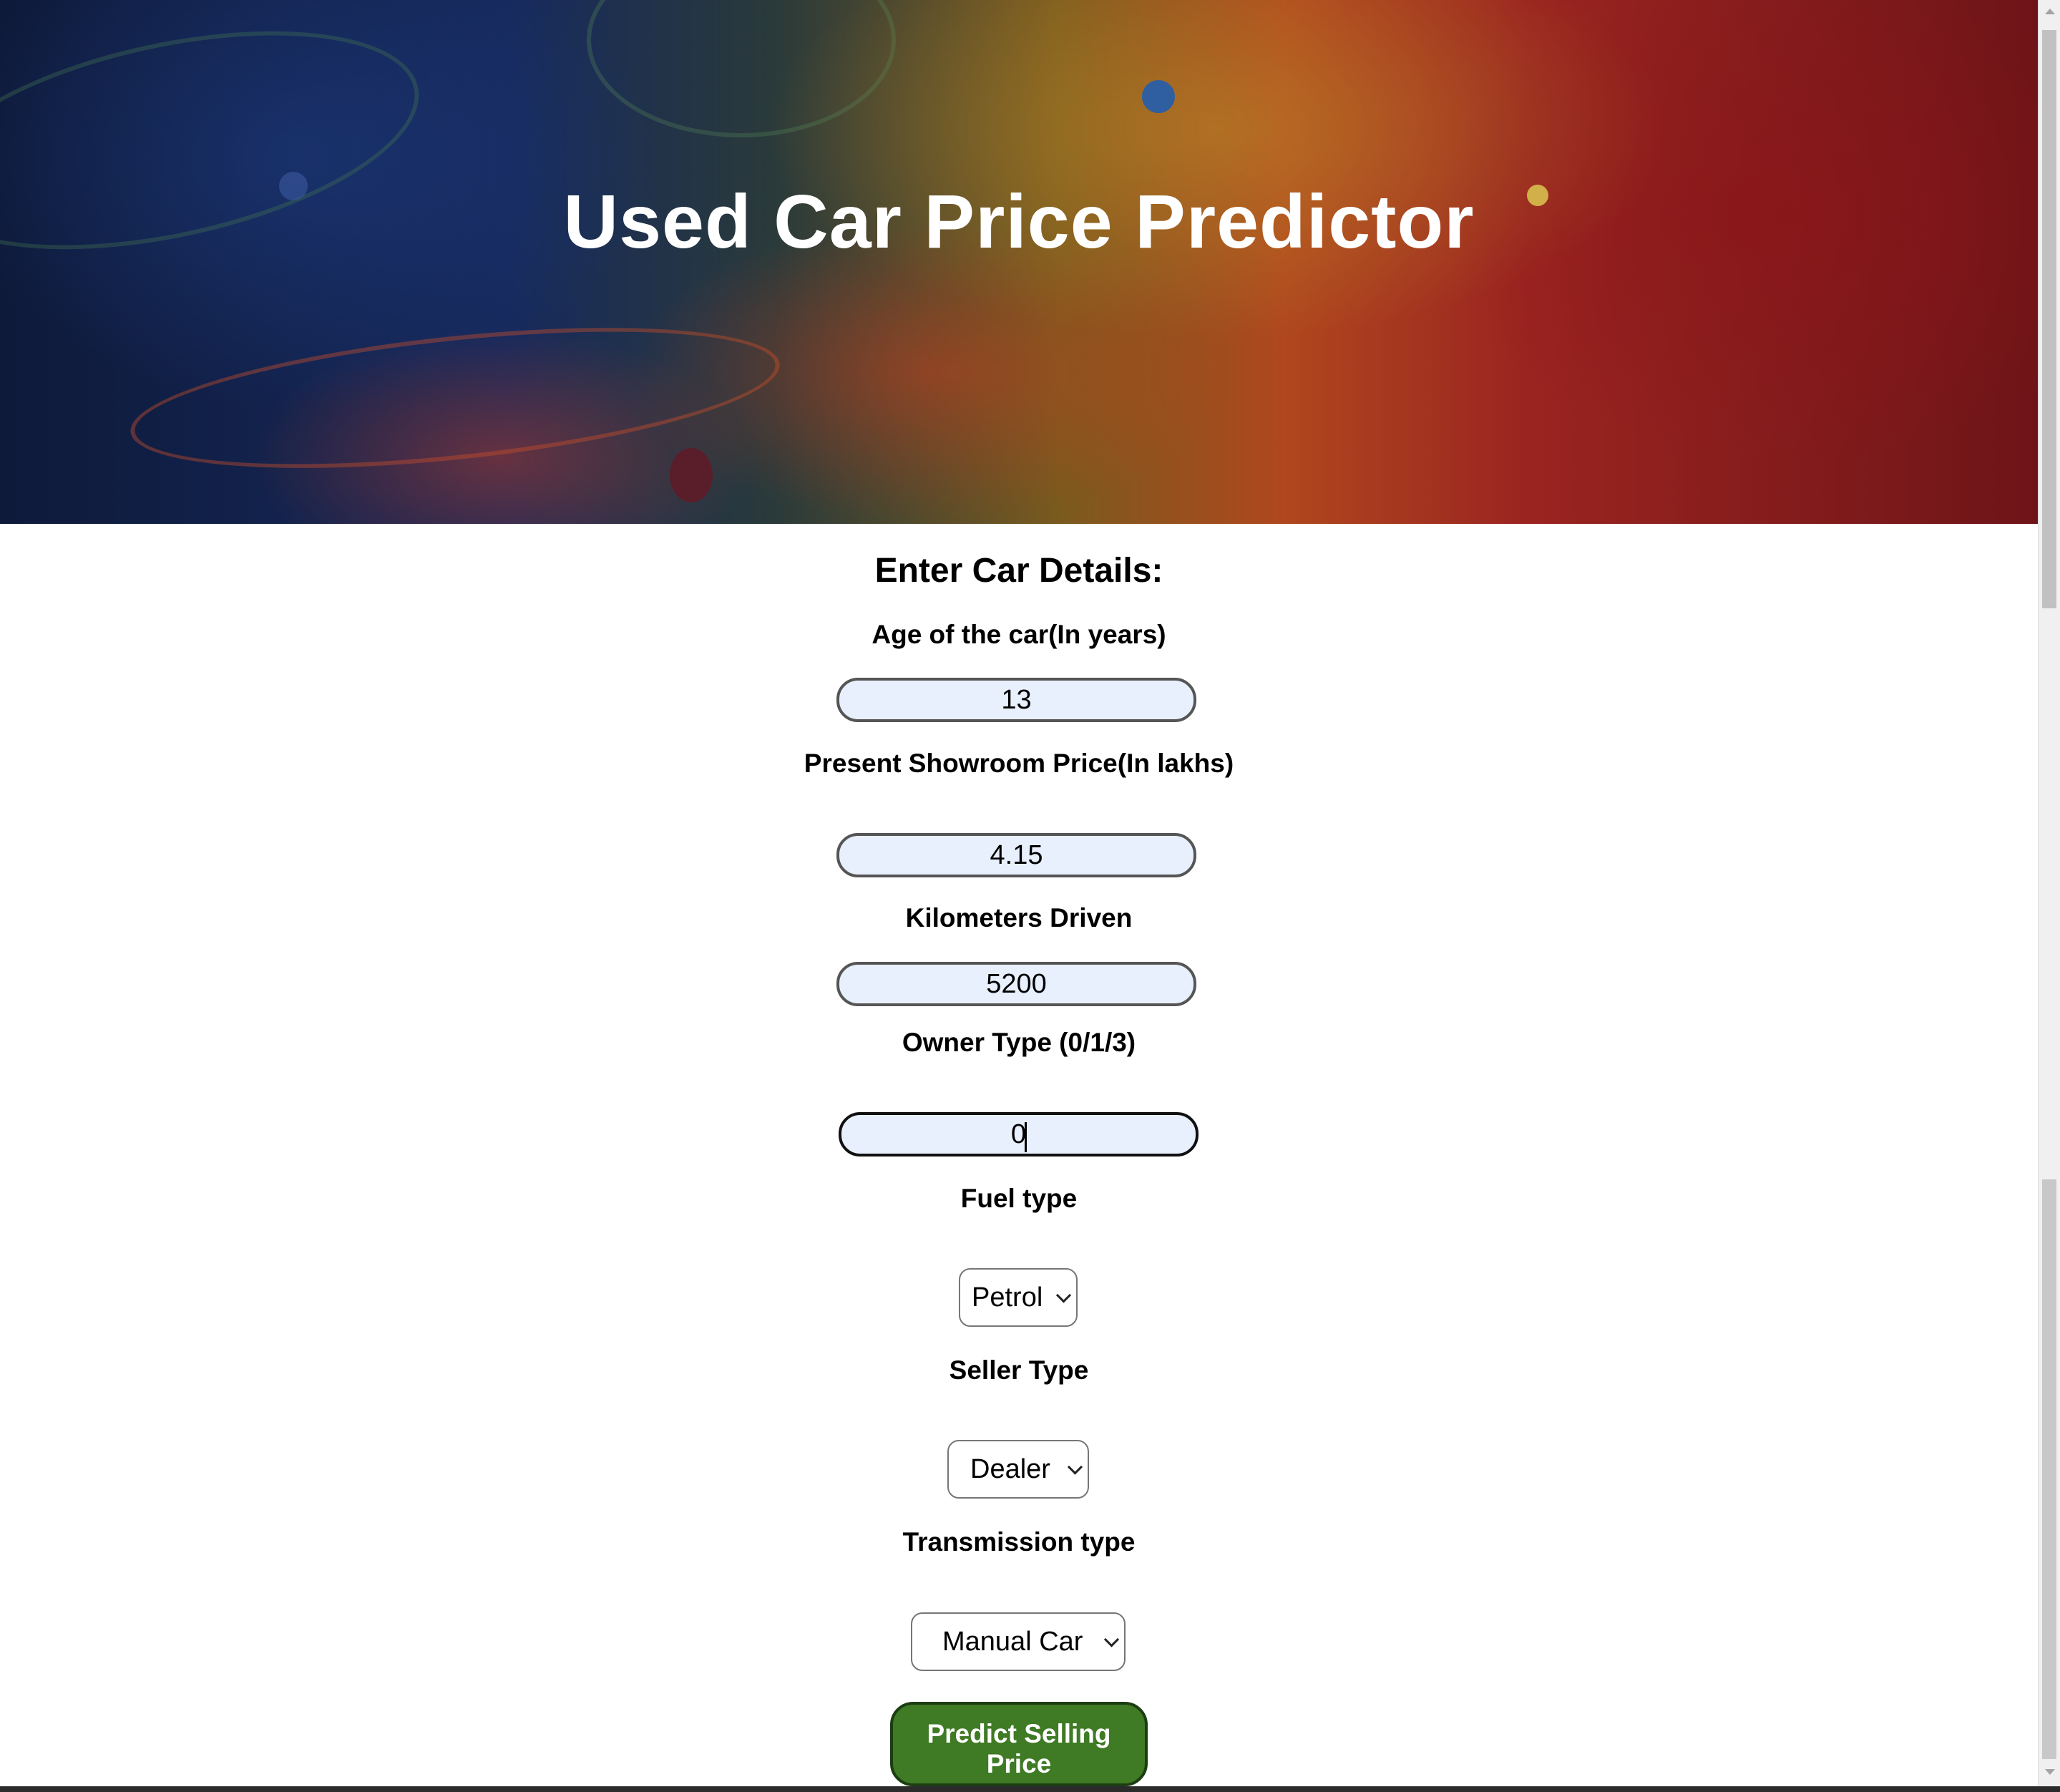 The width and height of the screenshot is (2060, 1792). Describe the element at coordinates (1019, 1733) in the screenshot. I see `predict-button-label-line1: Predict Selling` at that location.